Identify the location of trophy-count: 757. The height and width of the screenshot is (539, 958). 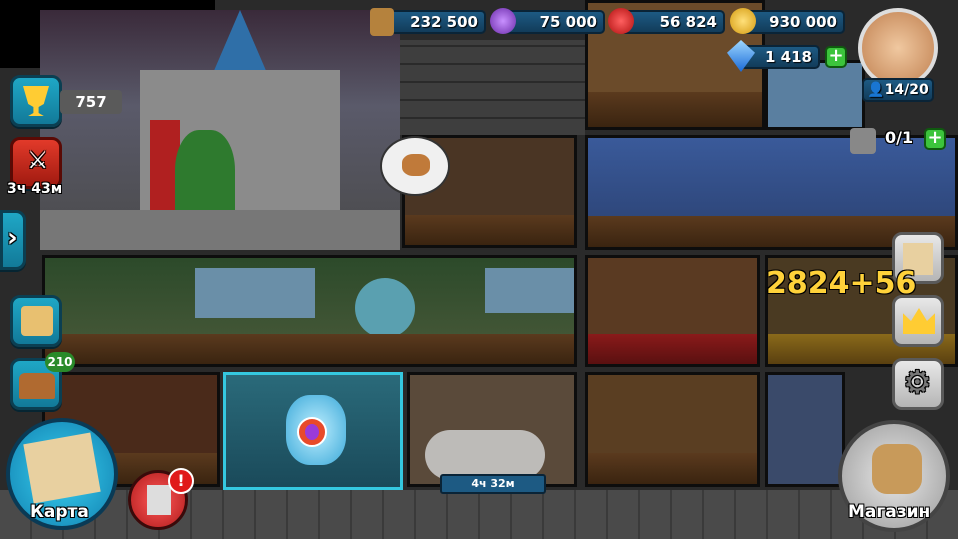
(91, 102).